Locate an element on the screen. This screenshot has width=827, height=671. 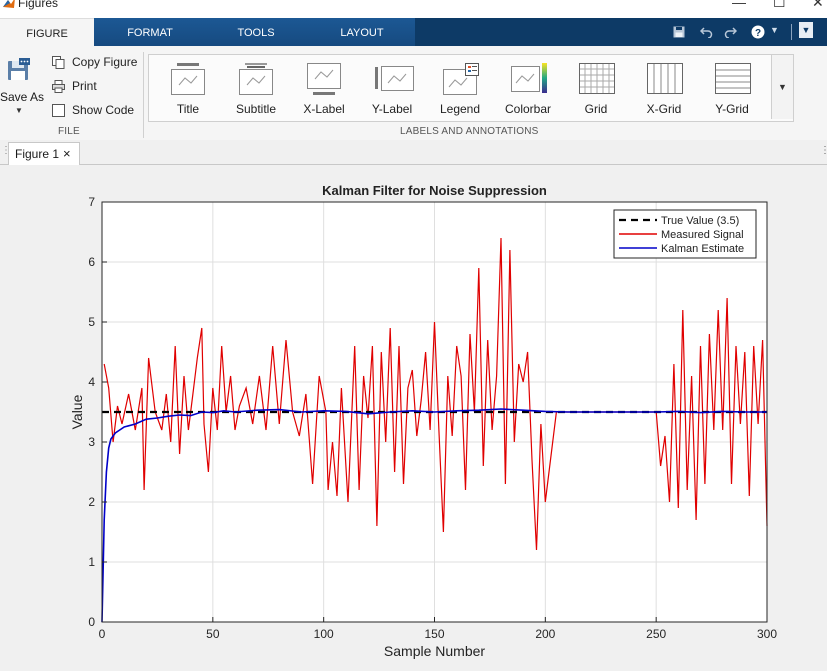
y-tick-label: 1 is located at coordinates (91, 562).